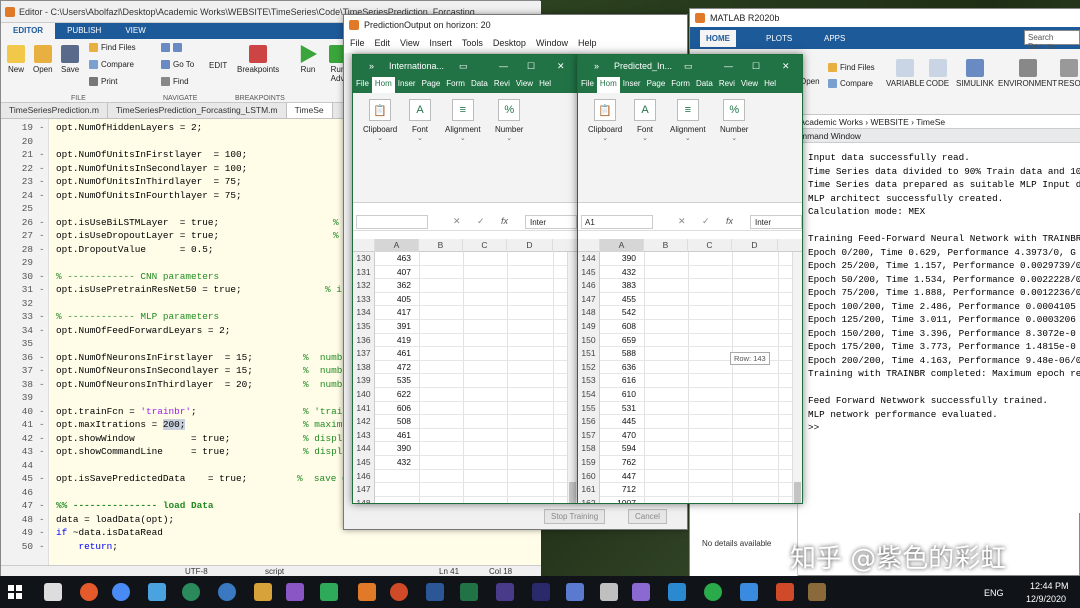  I want to click on excel-titlebar: » Internationa... ▭ — ☐ ✕, so click(465, 66).